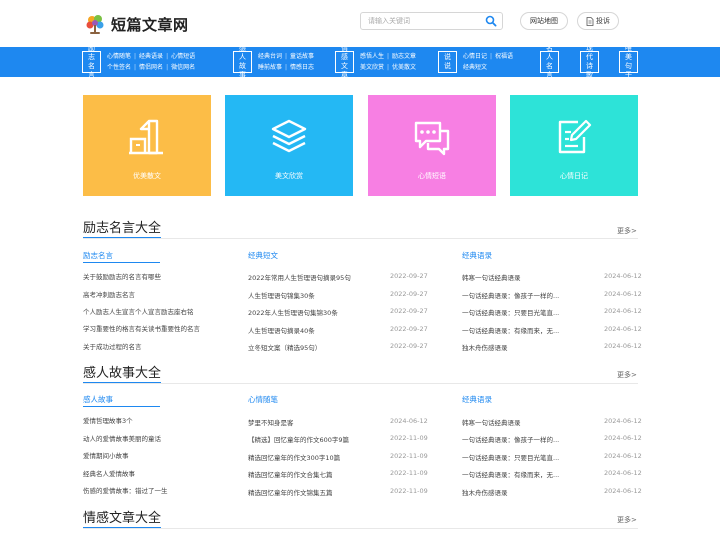  Describe the element at coordinates (504, 57) in the screenshot. I see `nav-link: 祝福语` at that location.